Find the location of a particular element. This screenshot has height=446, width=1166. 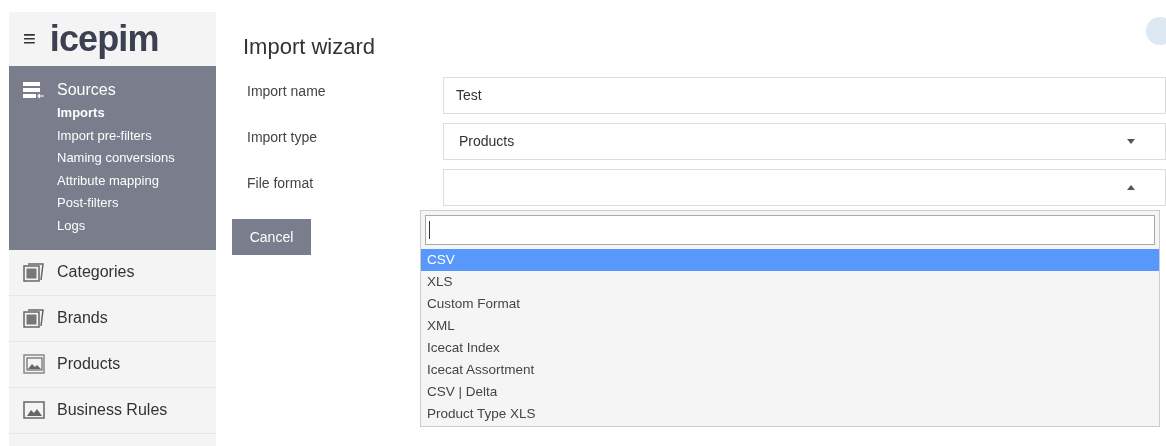

field-label: File format is located at coordinates (280, 183).